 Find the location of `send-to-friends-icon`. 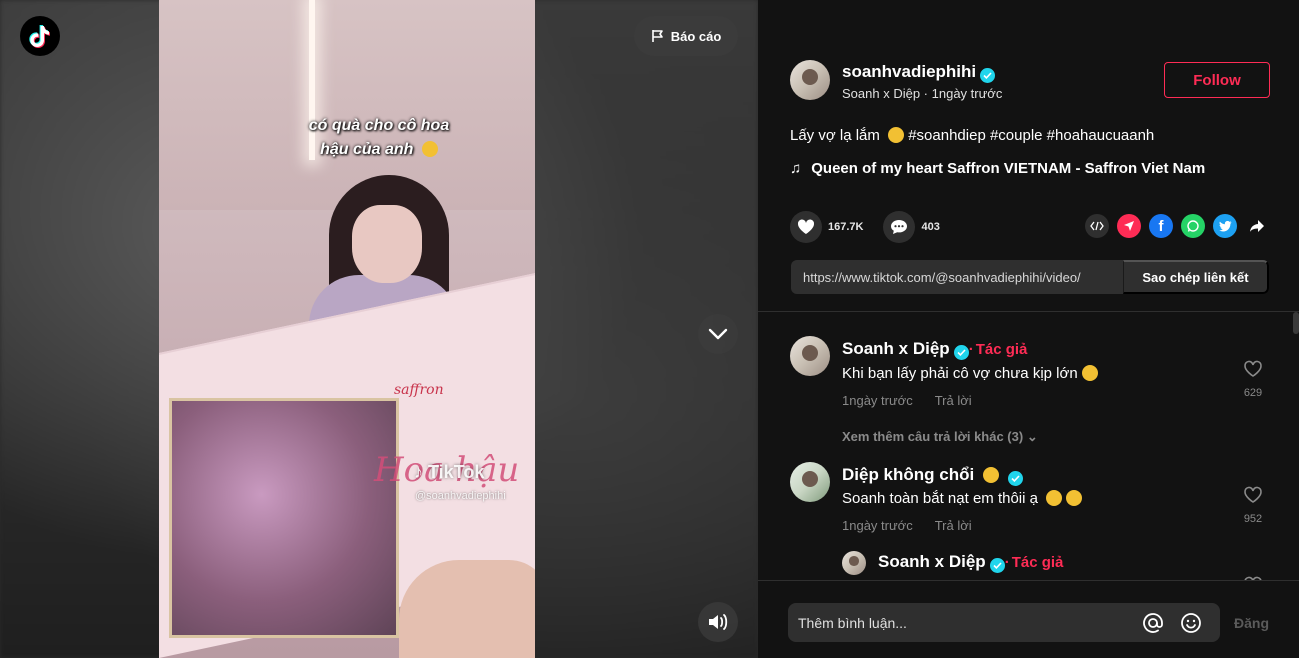

send-to-friends-icon is located at coordinates (1129, 226).